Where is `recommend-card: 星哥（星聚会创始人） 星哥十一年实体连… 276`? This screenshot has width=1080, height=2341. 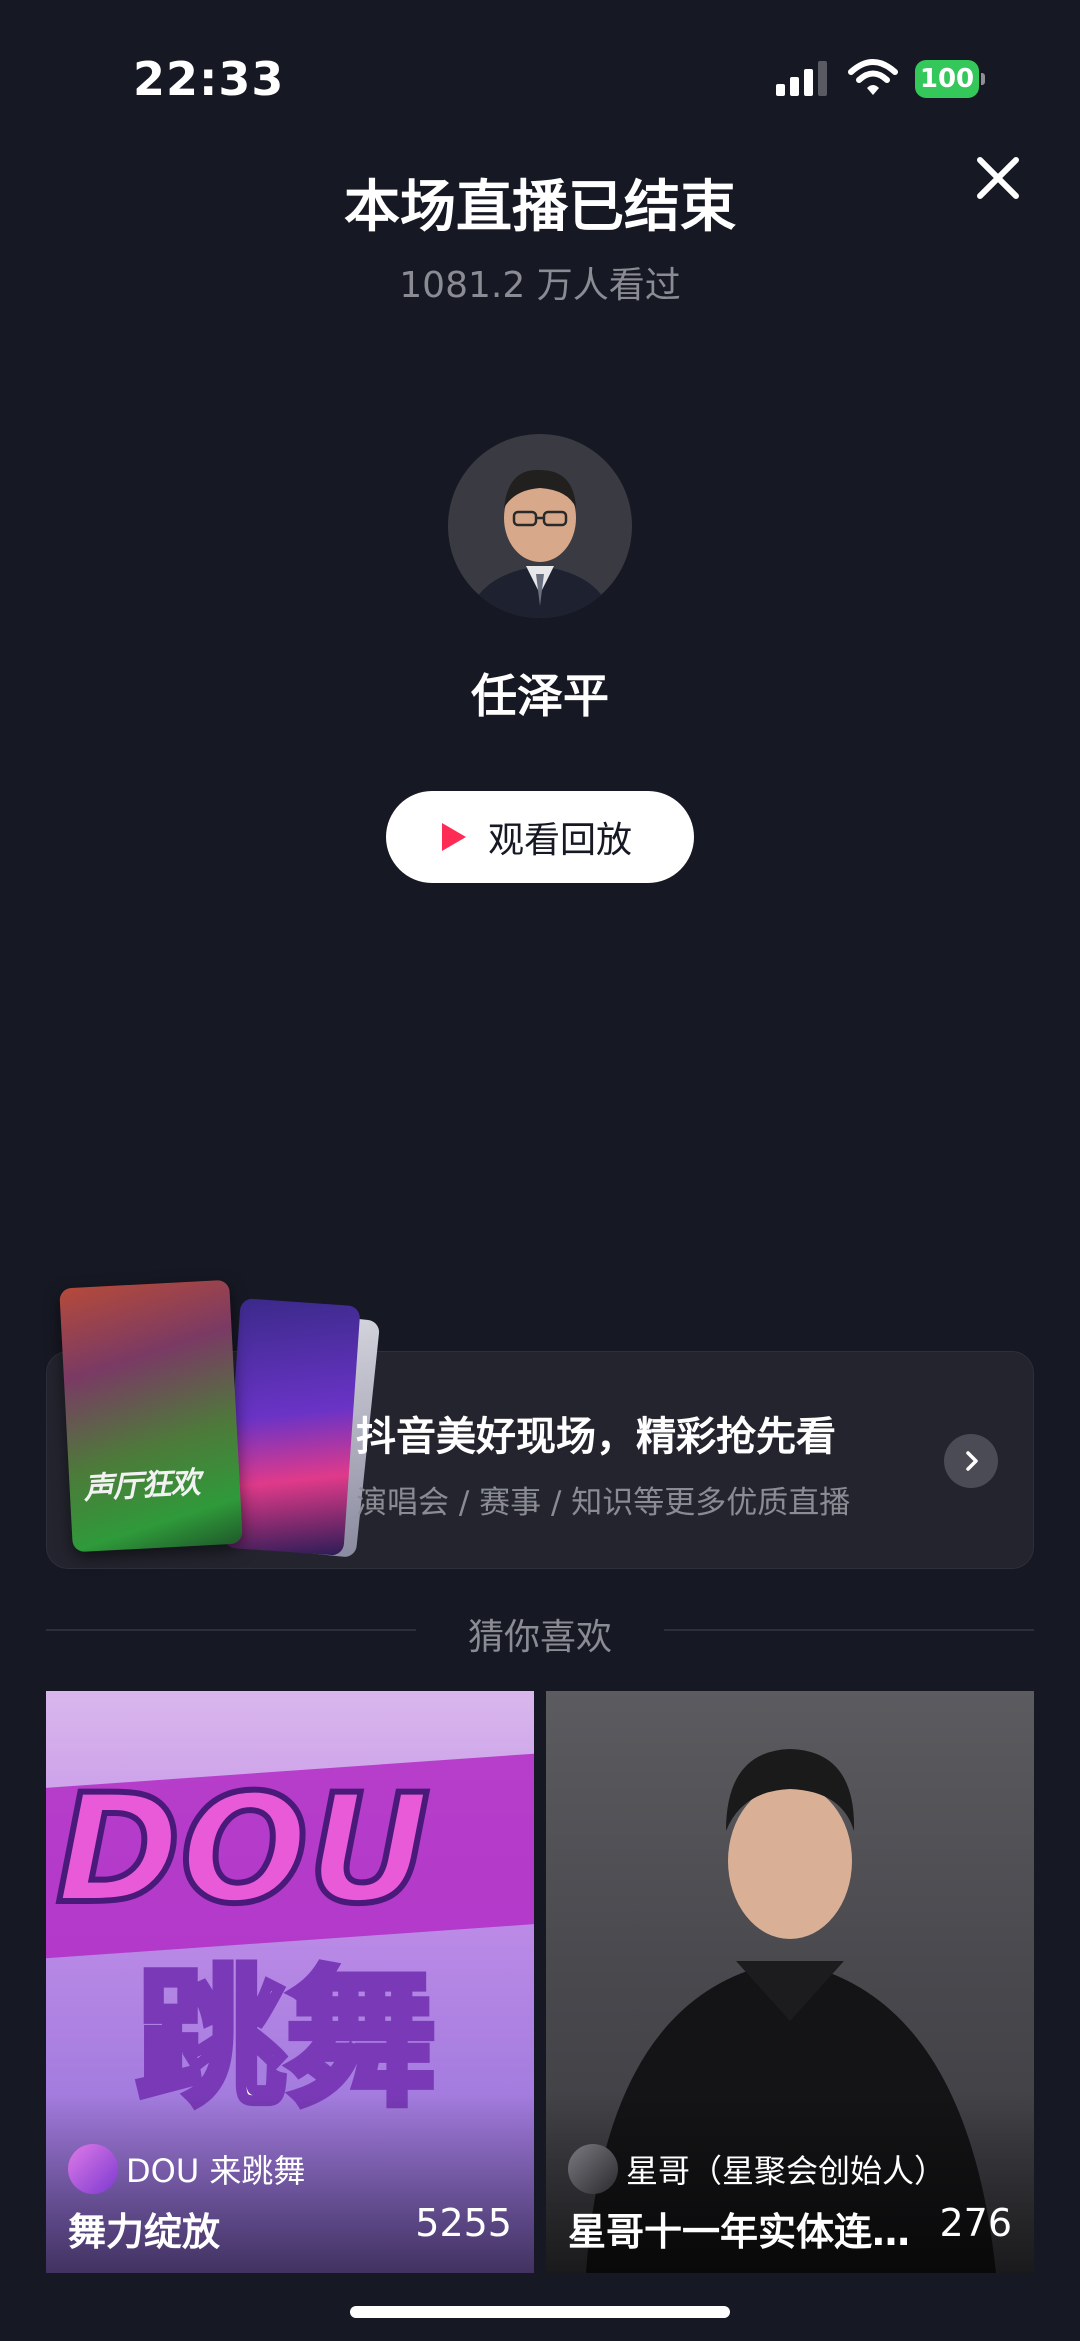 recommend-card: 星哥（星聚会创始人） 星哥十一年实体连… 276 is located at coordinates (790, 1982).